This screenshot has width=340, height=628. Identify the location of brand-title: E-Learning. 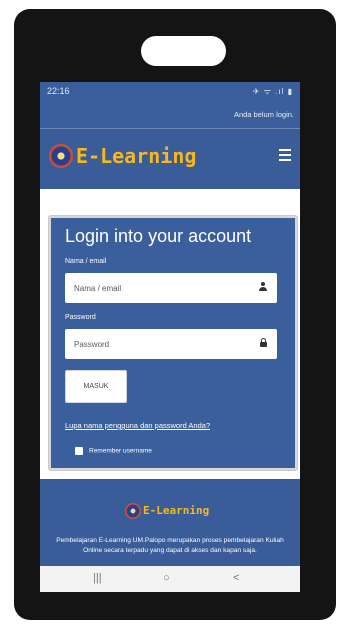
(136, 156).